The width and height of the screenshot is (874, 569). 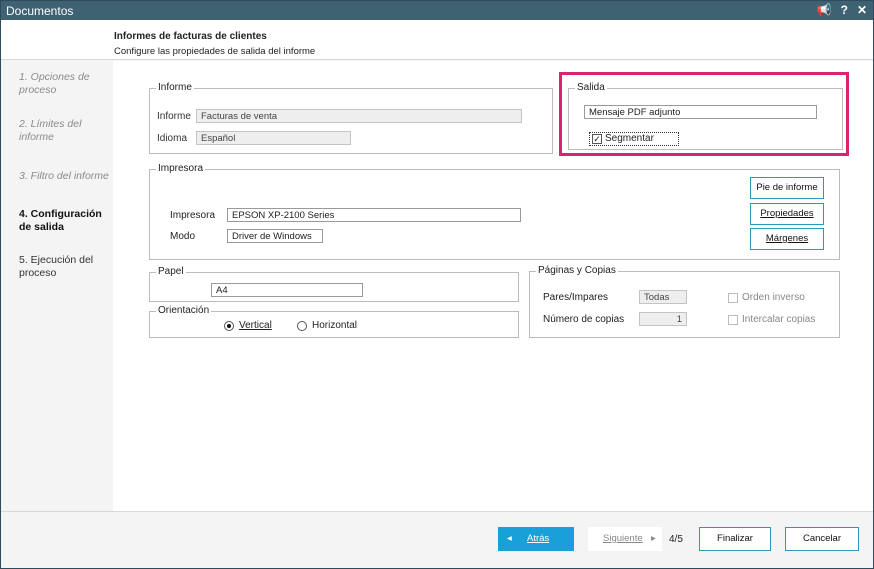 I want to click on title-bar: Documentos 📢 ? ✕, so click(x=437, y=10).